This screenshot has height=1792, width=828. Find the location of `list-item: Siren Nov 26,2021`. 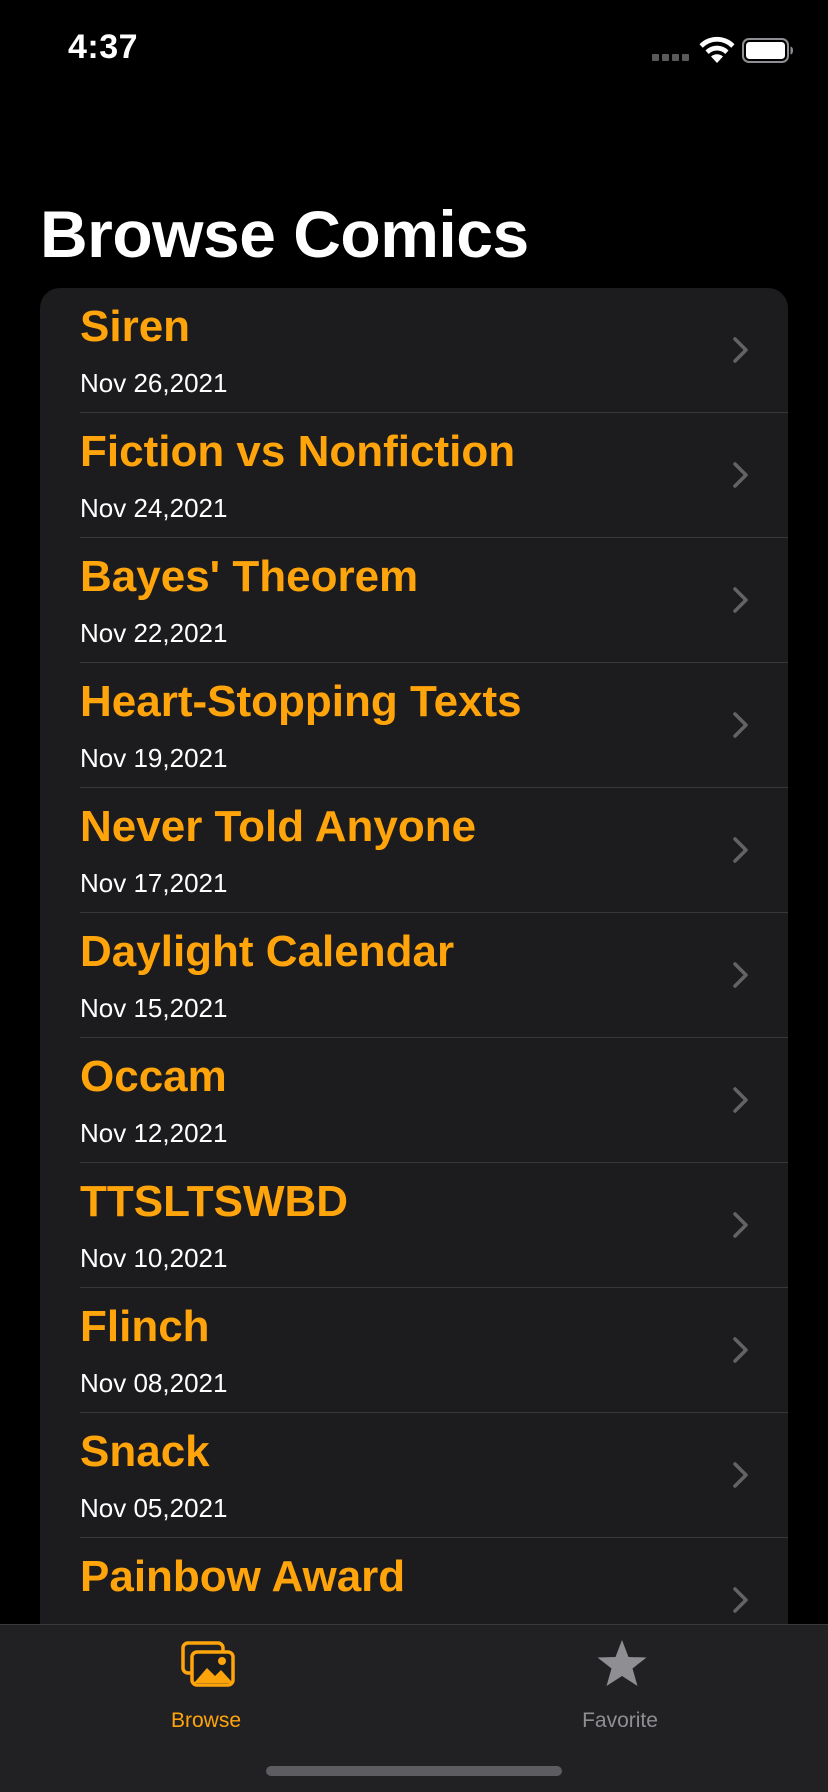

list-item: Siren Nov 26,2021 is located at coordinates (414, 350).